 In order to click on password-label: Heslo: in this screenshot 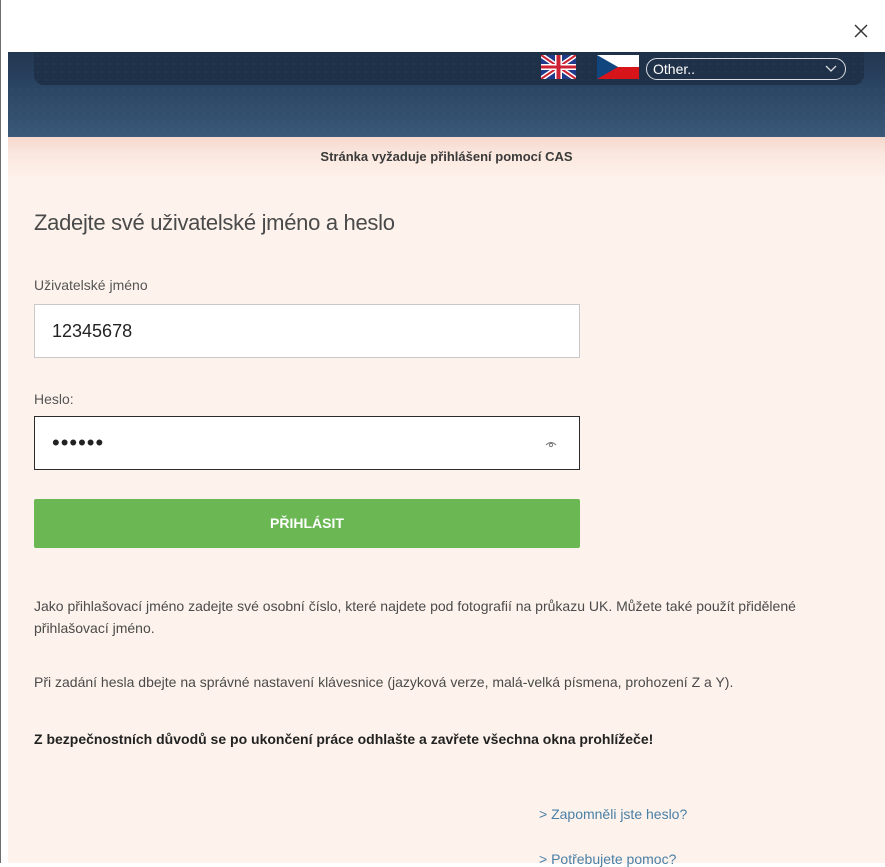, I will do `click(54, 399)`.